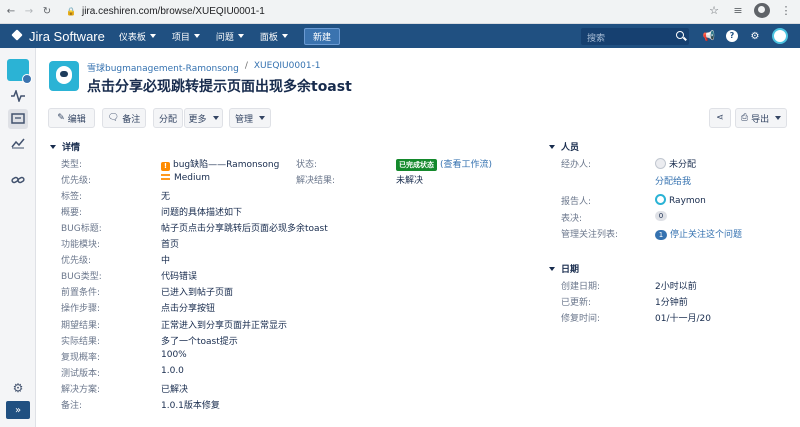 This screenshot has height=427, width=800. I want to click on votes-value: 0, so click(662, 216).